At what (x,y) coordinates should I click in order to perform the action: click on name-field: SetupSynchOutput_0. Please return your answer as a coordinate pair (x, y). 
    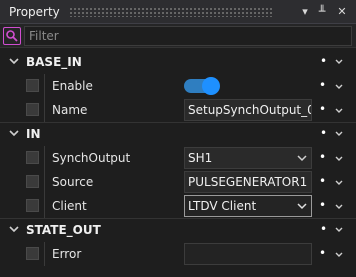
    Looking at the image, I should click on (248, 110).